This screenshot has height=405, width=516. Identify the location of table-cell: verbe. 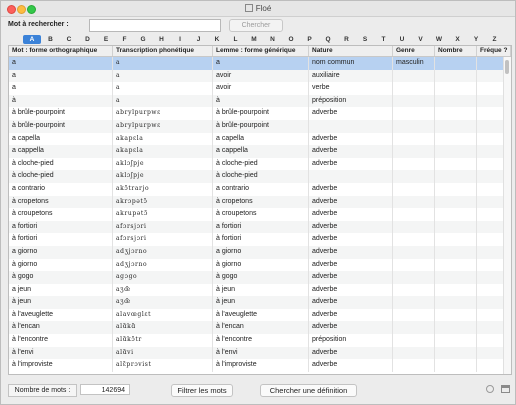
(351, 88).